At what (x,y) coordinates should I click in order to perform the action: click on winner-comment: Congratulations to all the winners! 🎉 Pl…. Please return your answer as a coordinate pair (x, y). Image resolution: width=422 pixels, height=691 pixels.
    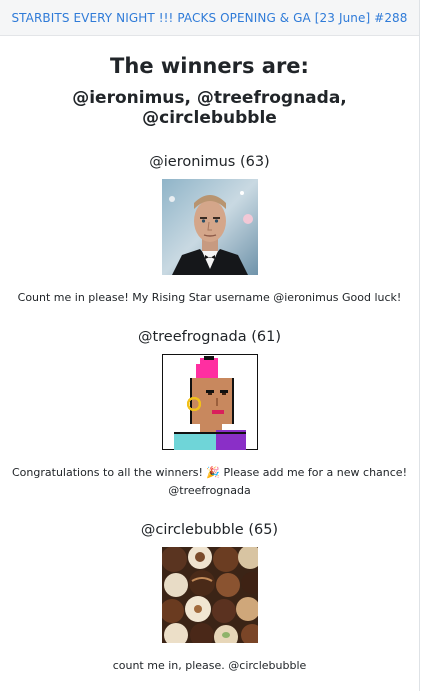
    Looking at the image, I should click on (209, 481).